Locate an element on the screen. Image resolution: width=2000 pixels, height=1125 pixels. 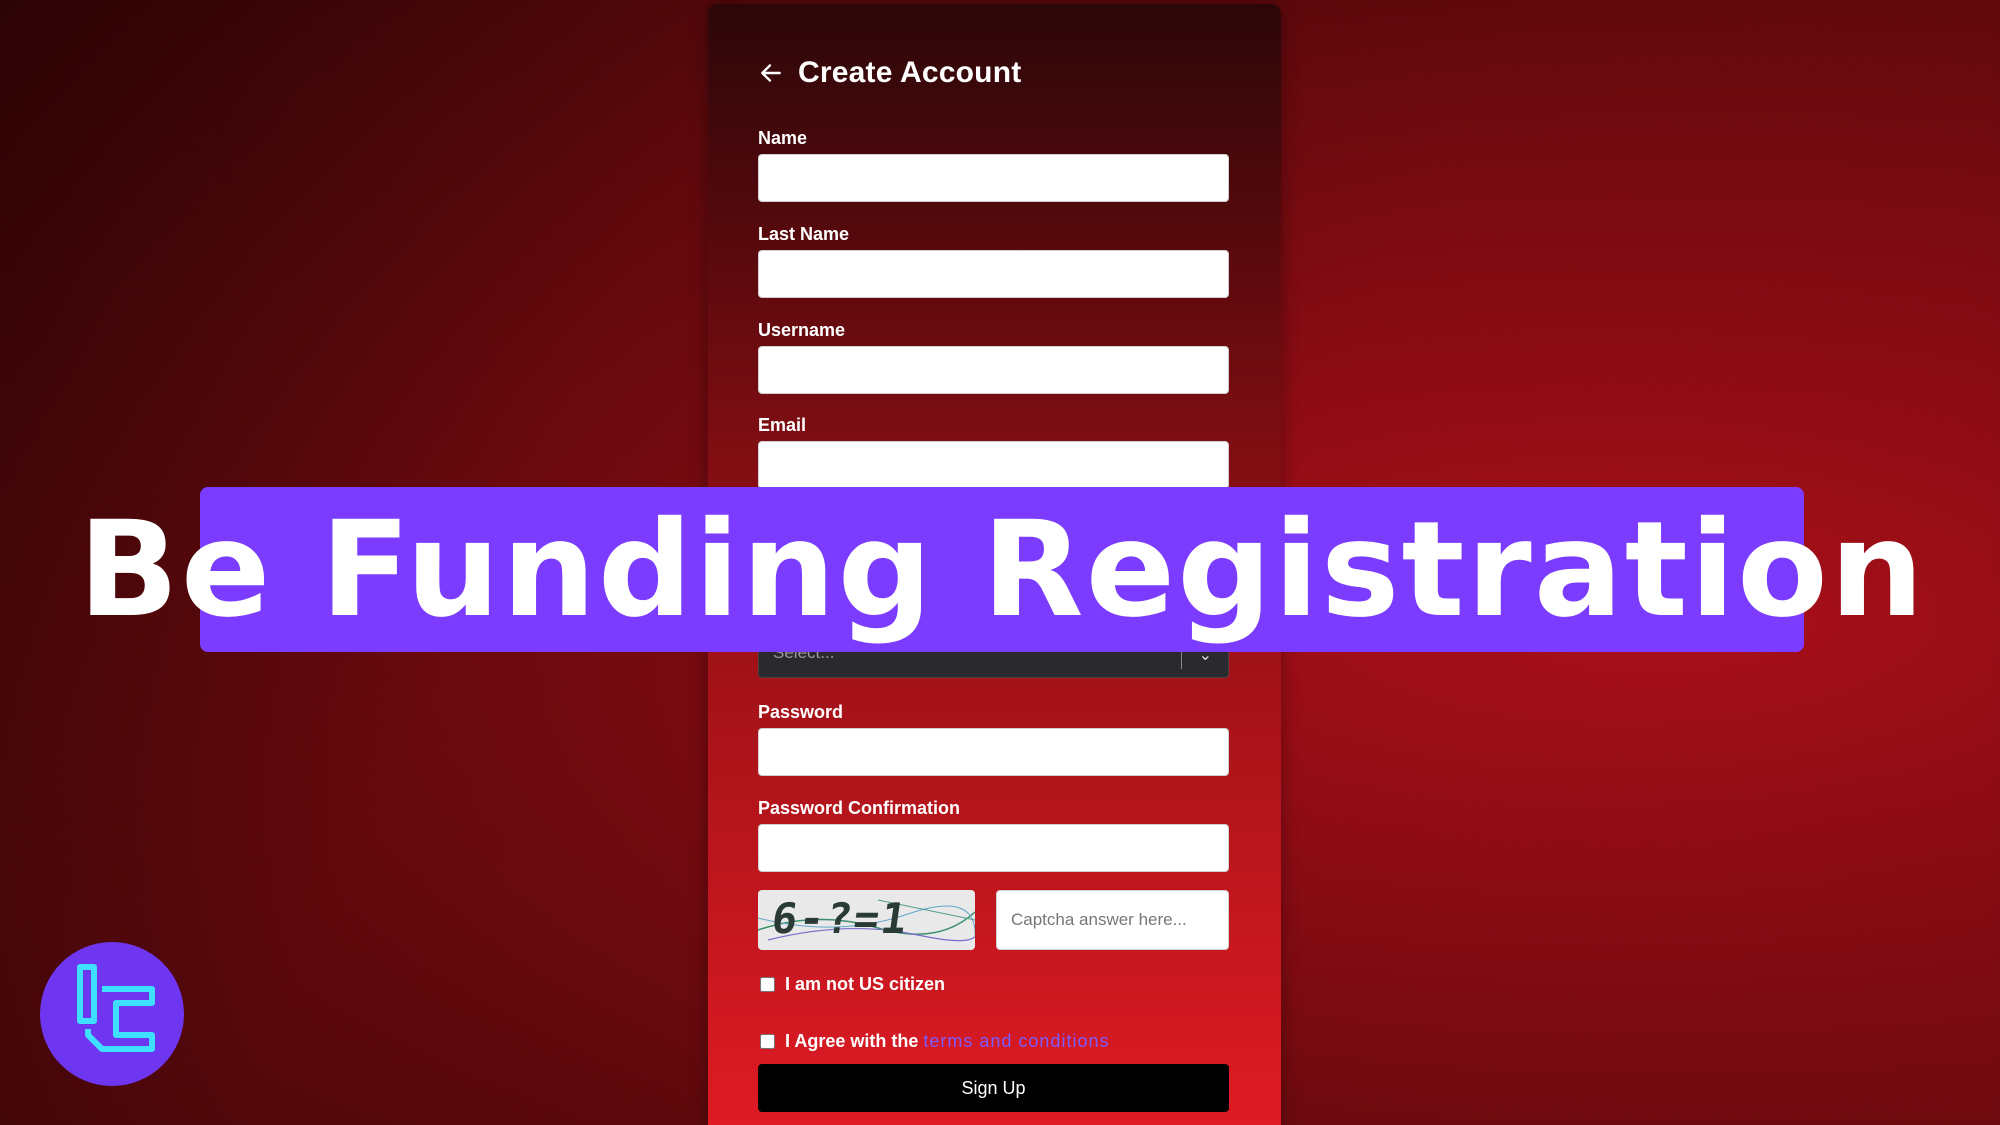
us-citizen-row: I am not US citizen is located at coordinates (852, 984).